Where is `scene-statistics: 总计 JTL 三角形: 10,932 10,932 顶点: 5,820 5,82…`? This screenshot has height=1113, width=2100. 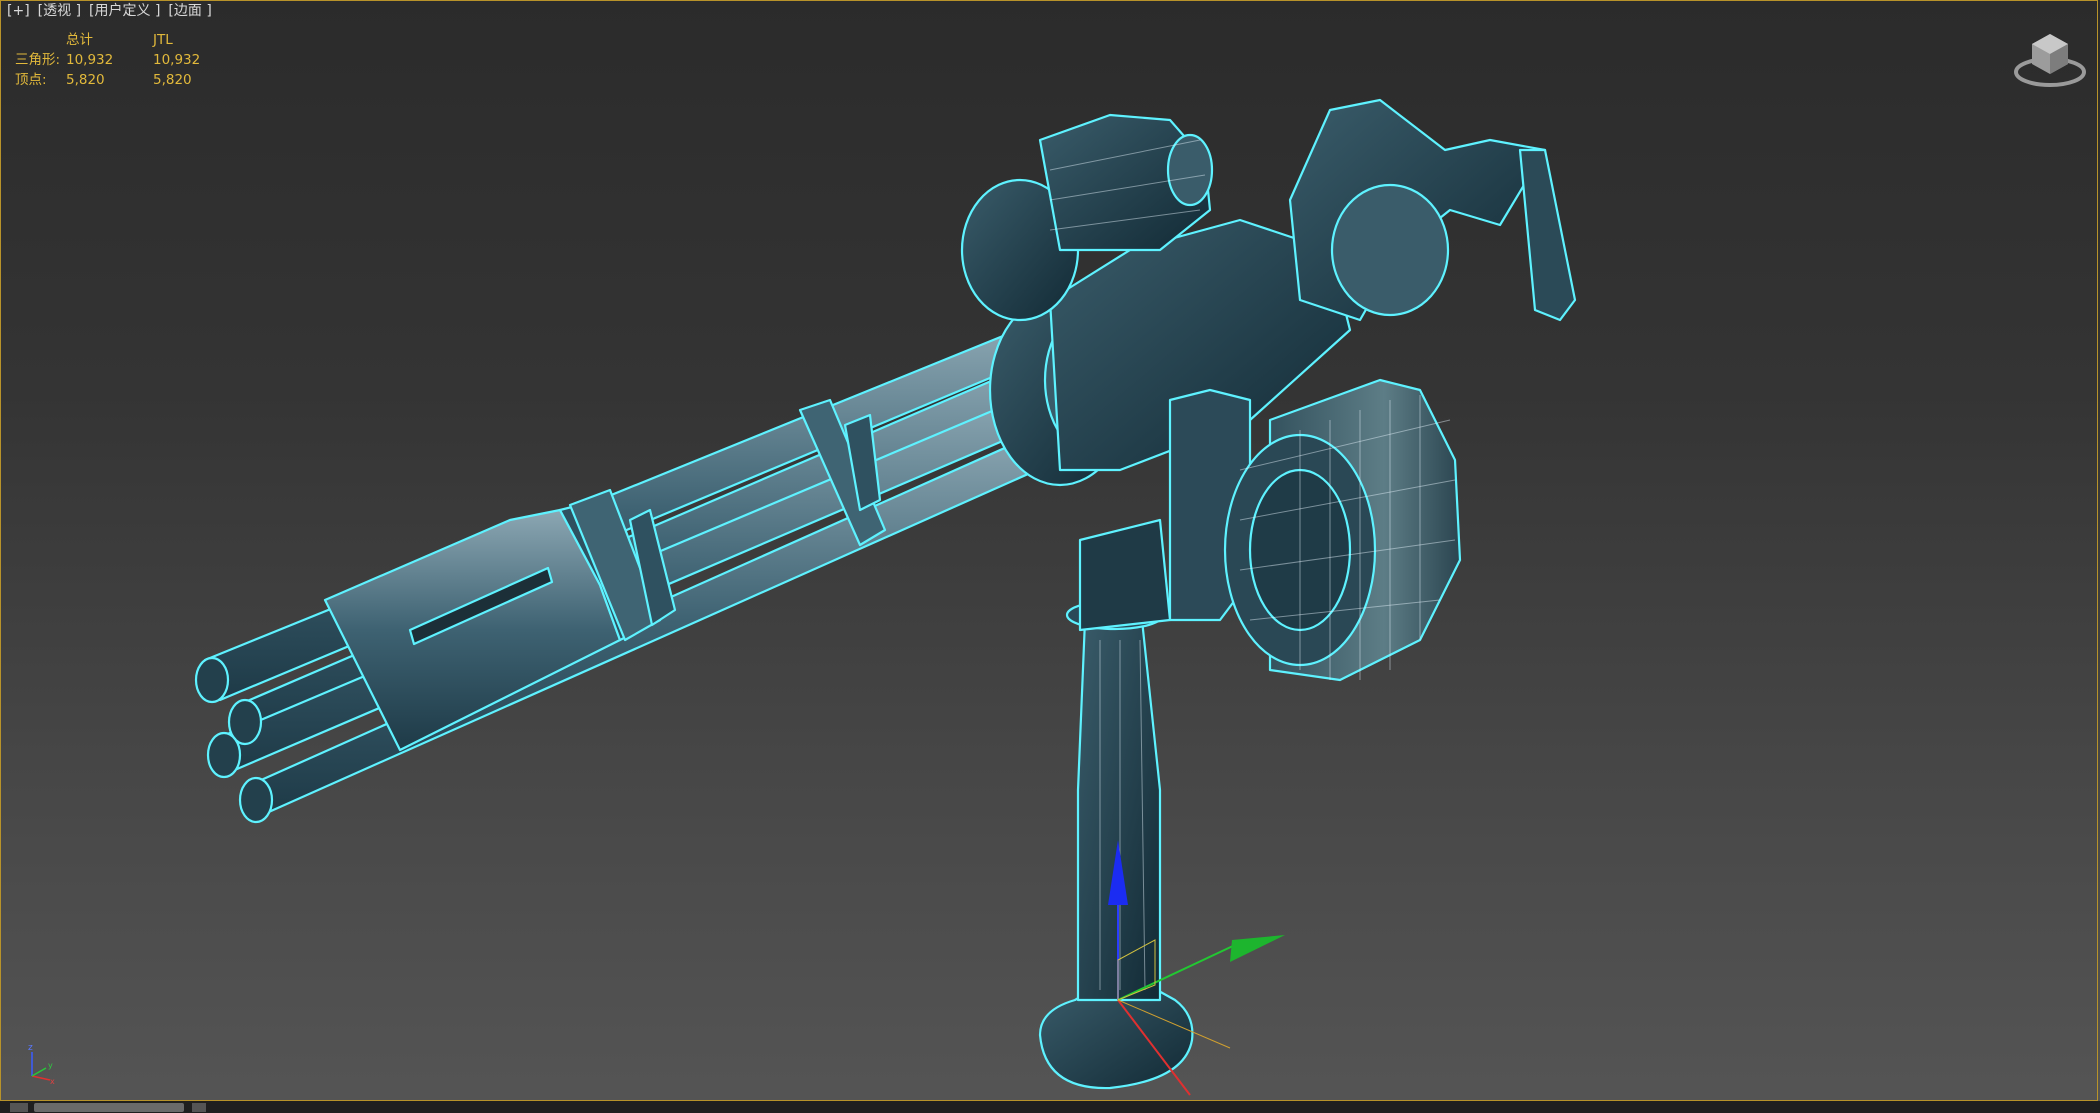 scene-statistics: 总计 JTL 三角形: 10,932 10,932 顶点: 5,820 5,82… is located at coordinates (124, 60).